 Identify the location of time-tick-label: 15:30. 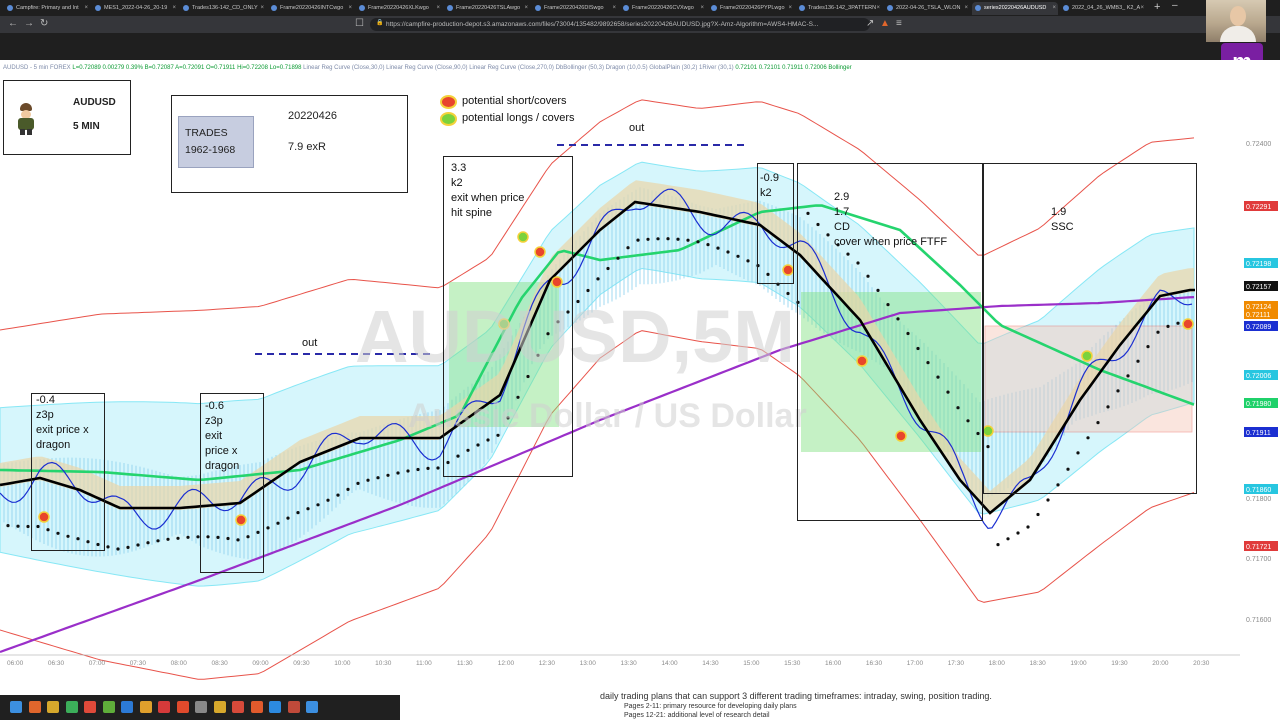
(792, 663).